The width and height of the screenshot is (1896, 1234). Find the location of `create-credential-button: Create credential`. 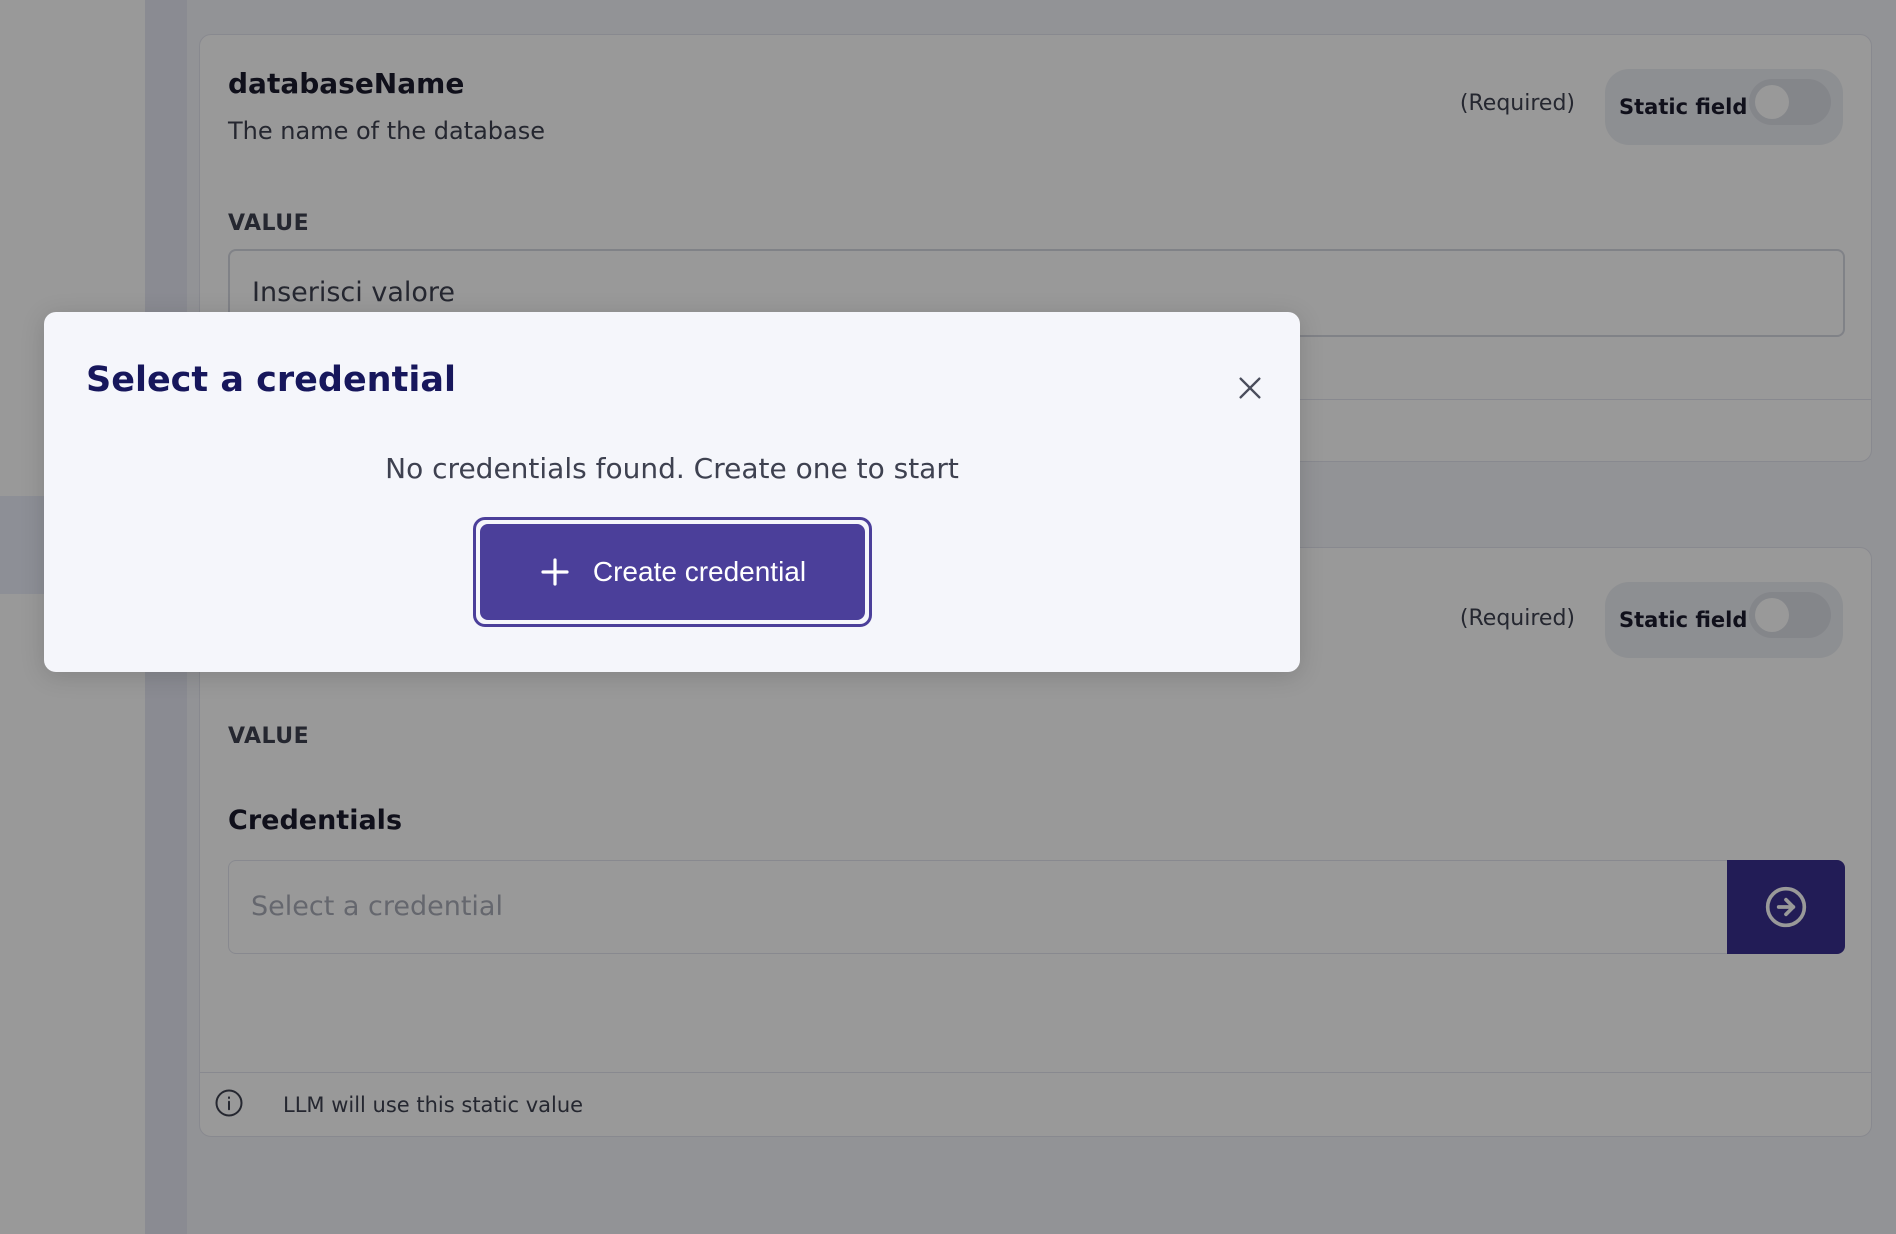

create-credential-button: Create credential is located at coordinates (672, 572).